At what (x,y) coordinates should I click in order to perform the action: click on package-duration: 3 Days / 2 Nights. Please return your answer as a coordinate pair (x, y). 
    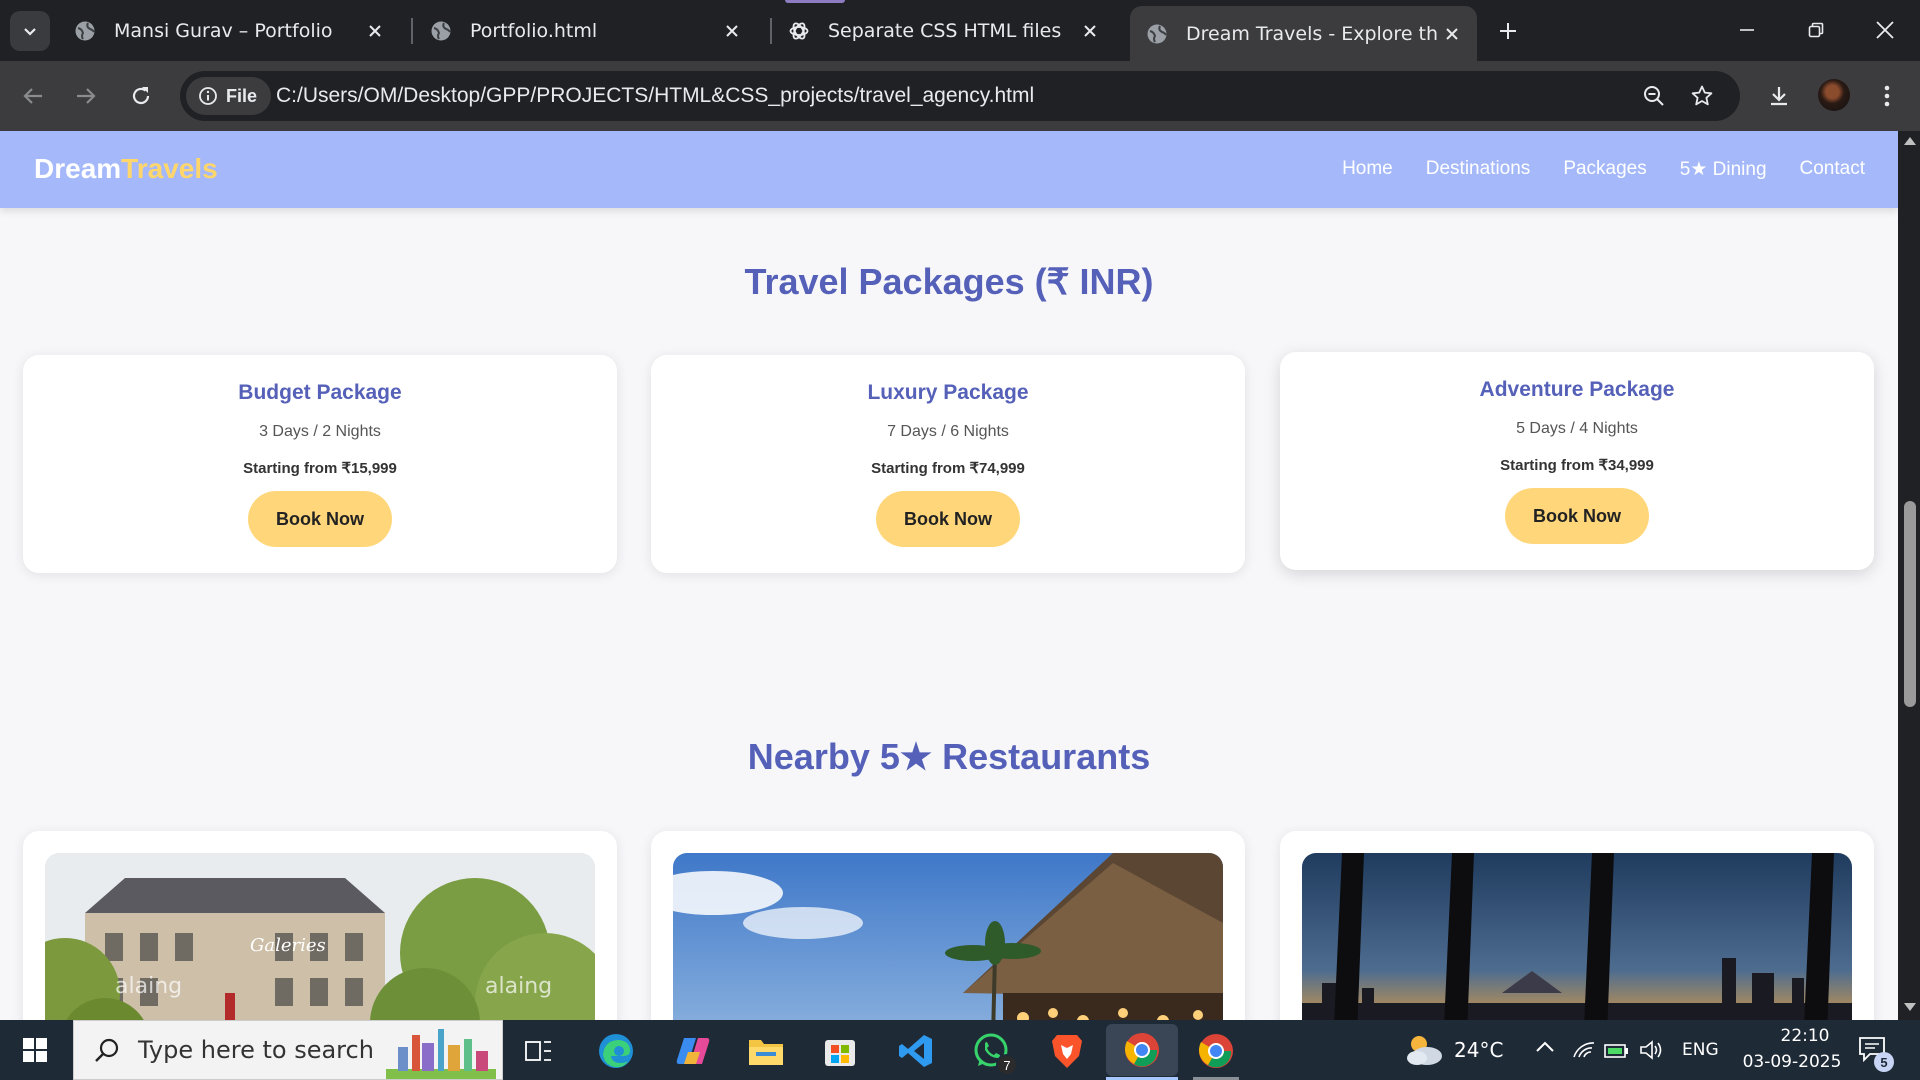
    Looking at the image, I should click on (320, 431).